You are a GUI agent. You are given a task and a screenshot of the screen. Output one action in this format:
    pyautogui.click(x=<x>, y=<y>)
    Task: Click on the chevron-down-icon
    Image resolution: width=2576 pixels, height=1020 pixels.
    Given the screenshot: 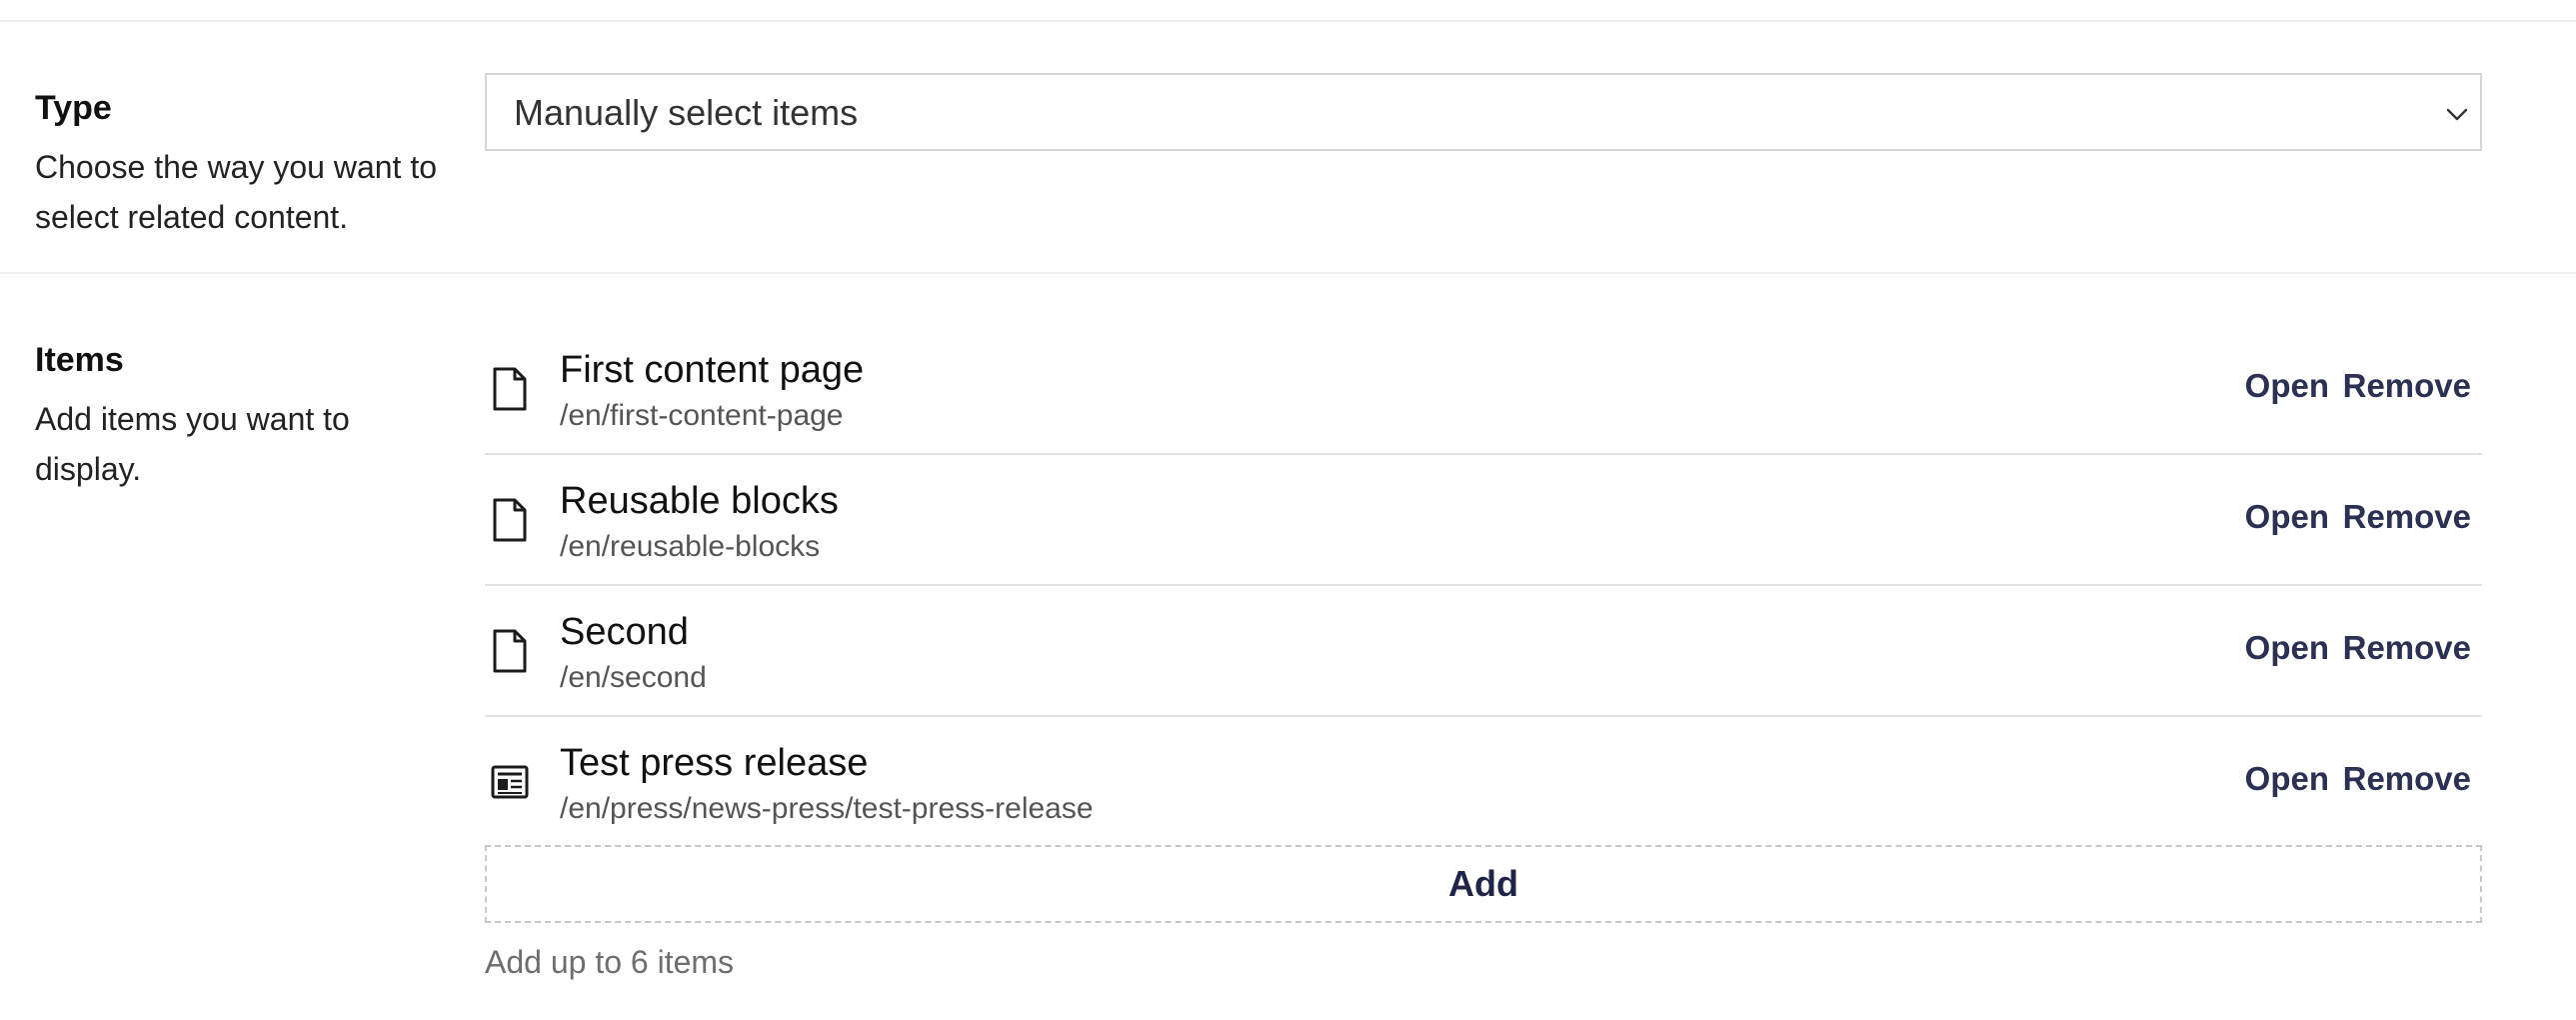 What is the action you would take?
    pyautogui.click(x=2457, y=114)
    